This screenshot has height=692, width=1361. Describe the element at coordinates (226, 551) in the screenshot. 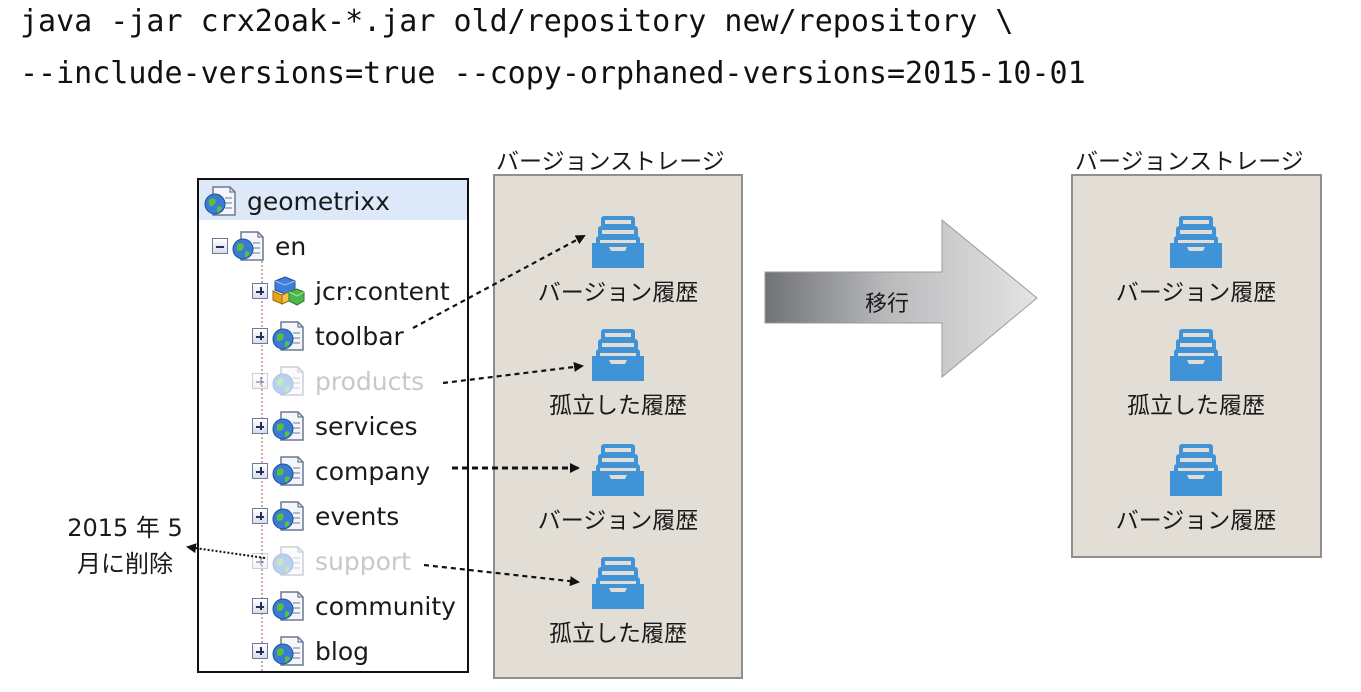

I see `connector-deleted-note` at that location.